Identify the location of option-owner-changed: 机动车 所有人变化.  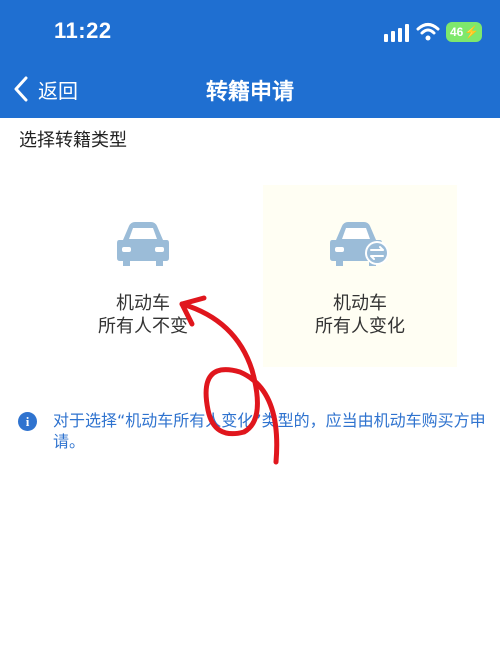
(360, 276).